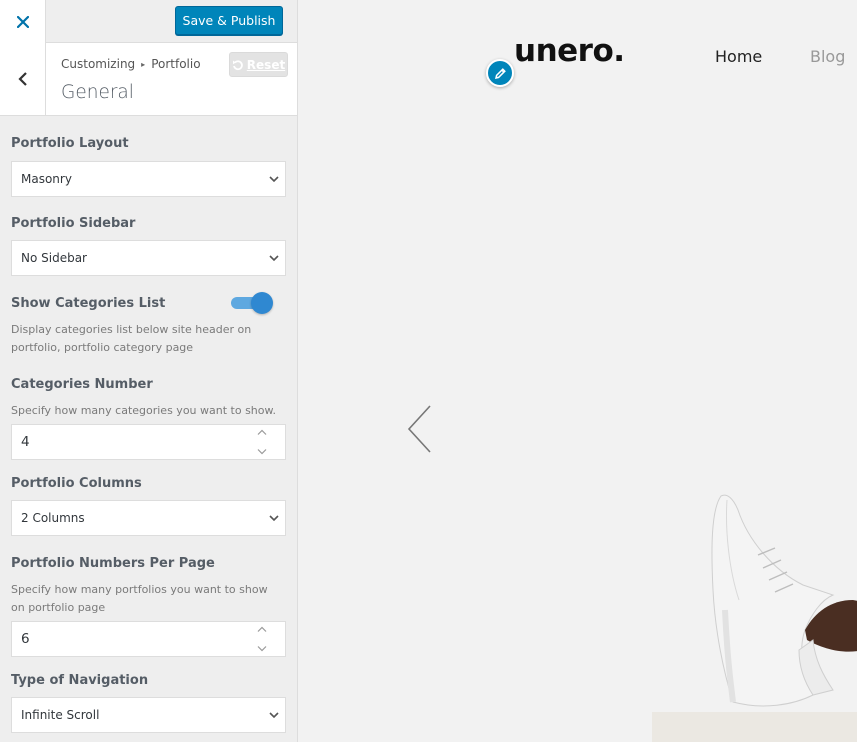 Image resolution: width=857 pixels, height=742 pixels. I want to click on portfolio-sidebar-value: No Sidebar, so click(54, 258).